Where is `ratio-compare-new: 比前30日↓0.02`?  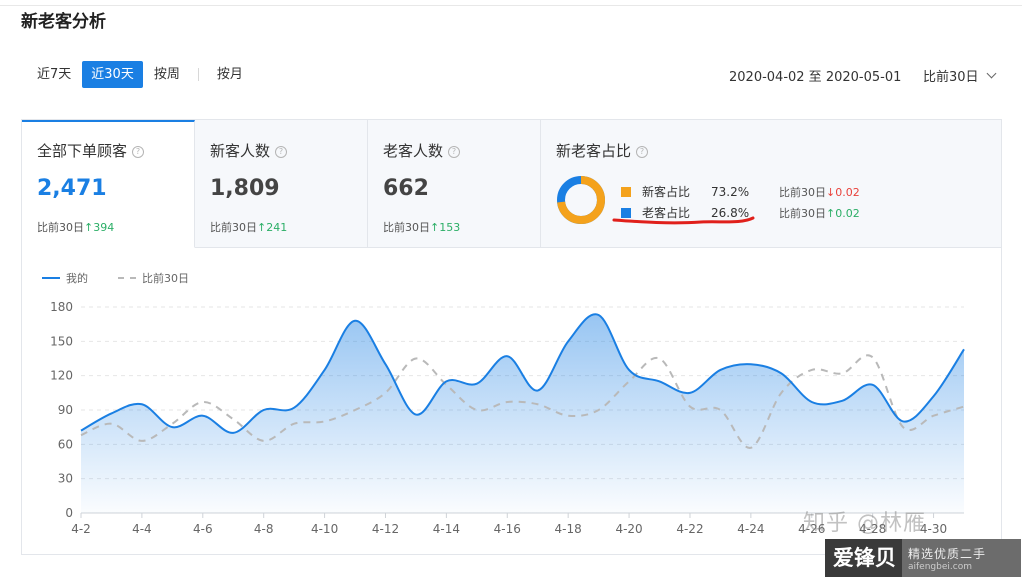
ratio-compare-new: 比前30日↓0.02 is located at coordinates (819, 192).